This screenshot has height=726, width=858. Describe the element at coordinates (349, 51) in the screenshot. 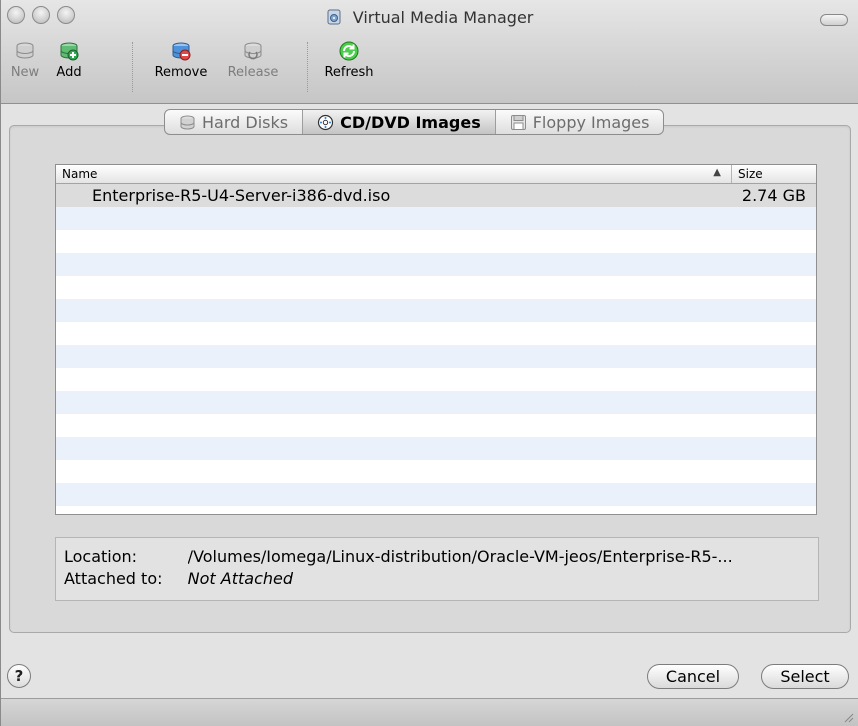

I see `refresh-icon` at that location.